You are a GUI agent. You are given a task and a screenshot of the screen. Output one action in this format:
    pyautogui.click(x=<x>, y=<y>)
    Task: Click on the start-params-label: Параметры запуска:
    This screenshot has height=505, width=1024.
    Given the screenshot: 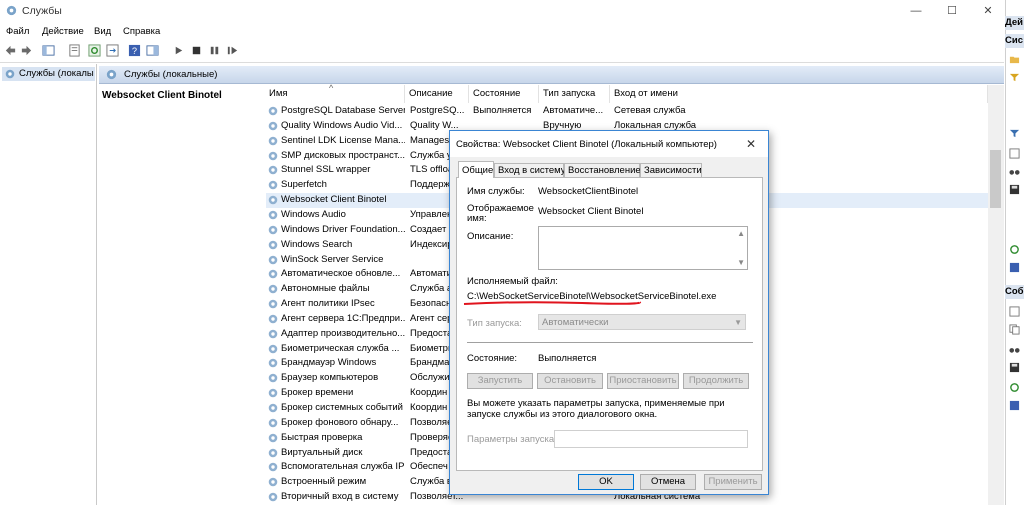 What is the action you would take?
    pyautogui.click(x=512, y=439)
    